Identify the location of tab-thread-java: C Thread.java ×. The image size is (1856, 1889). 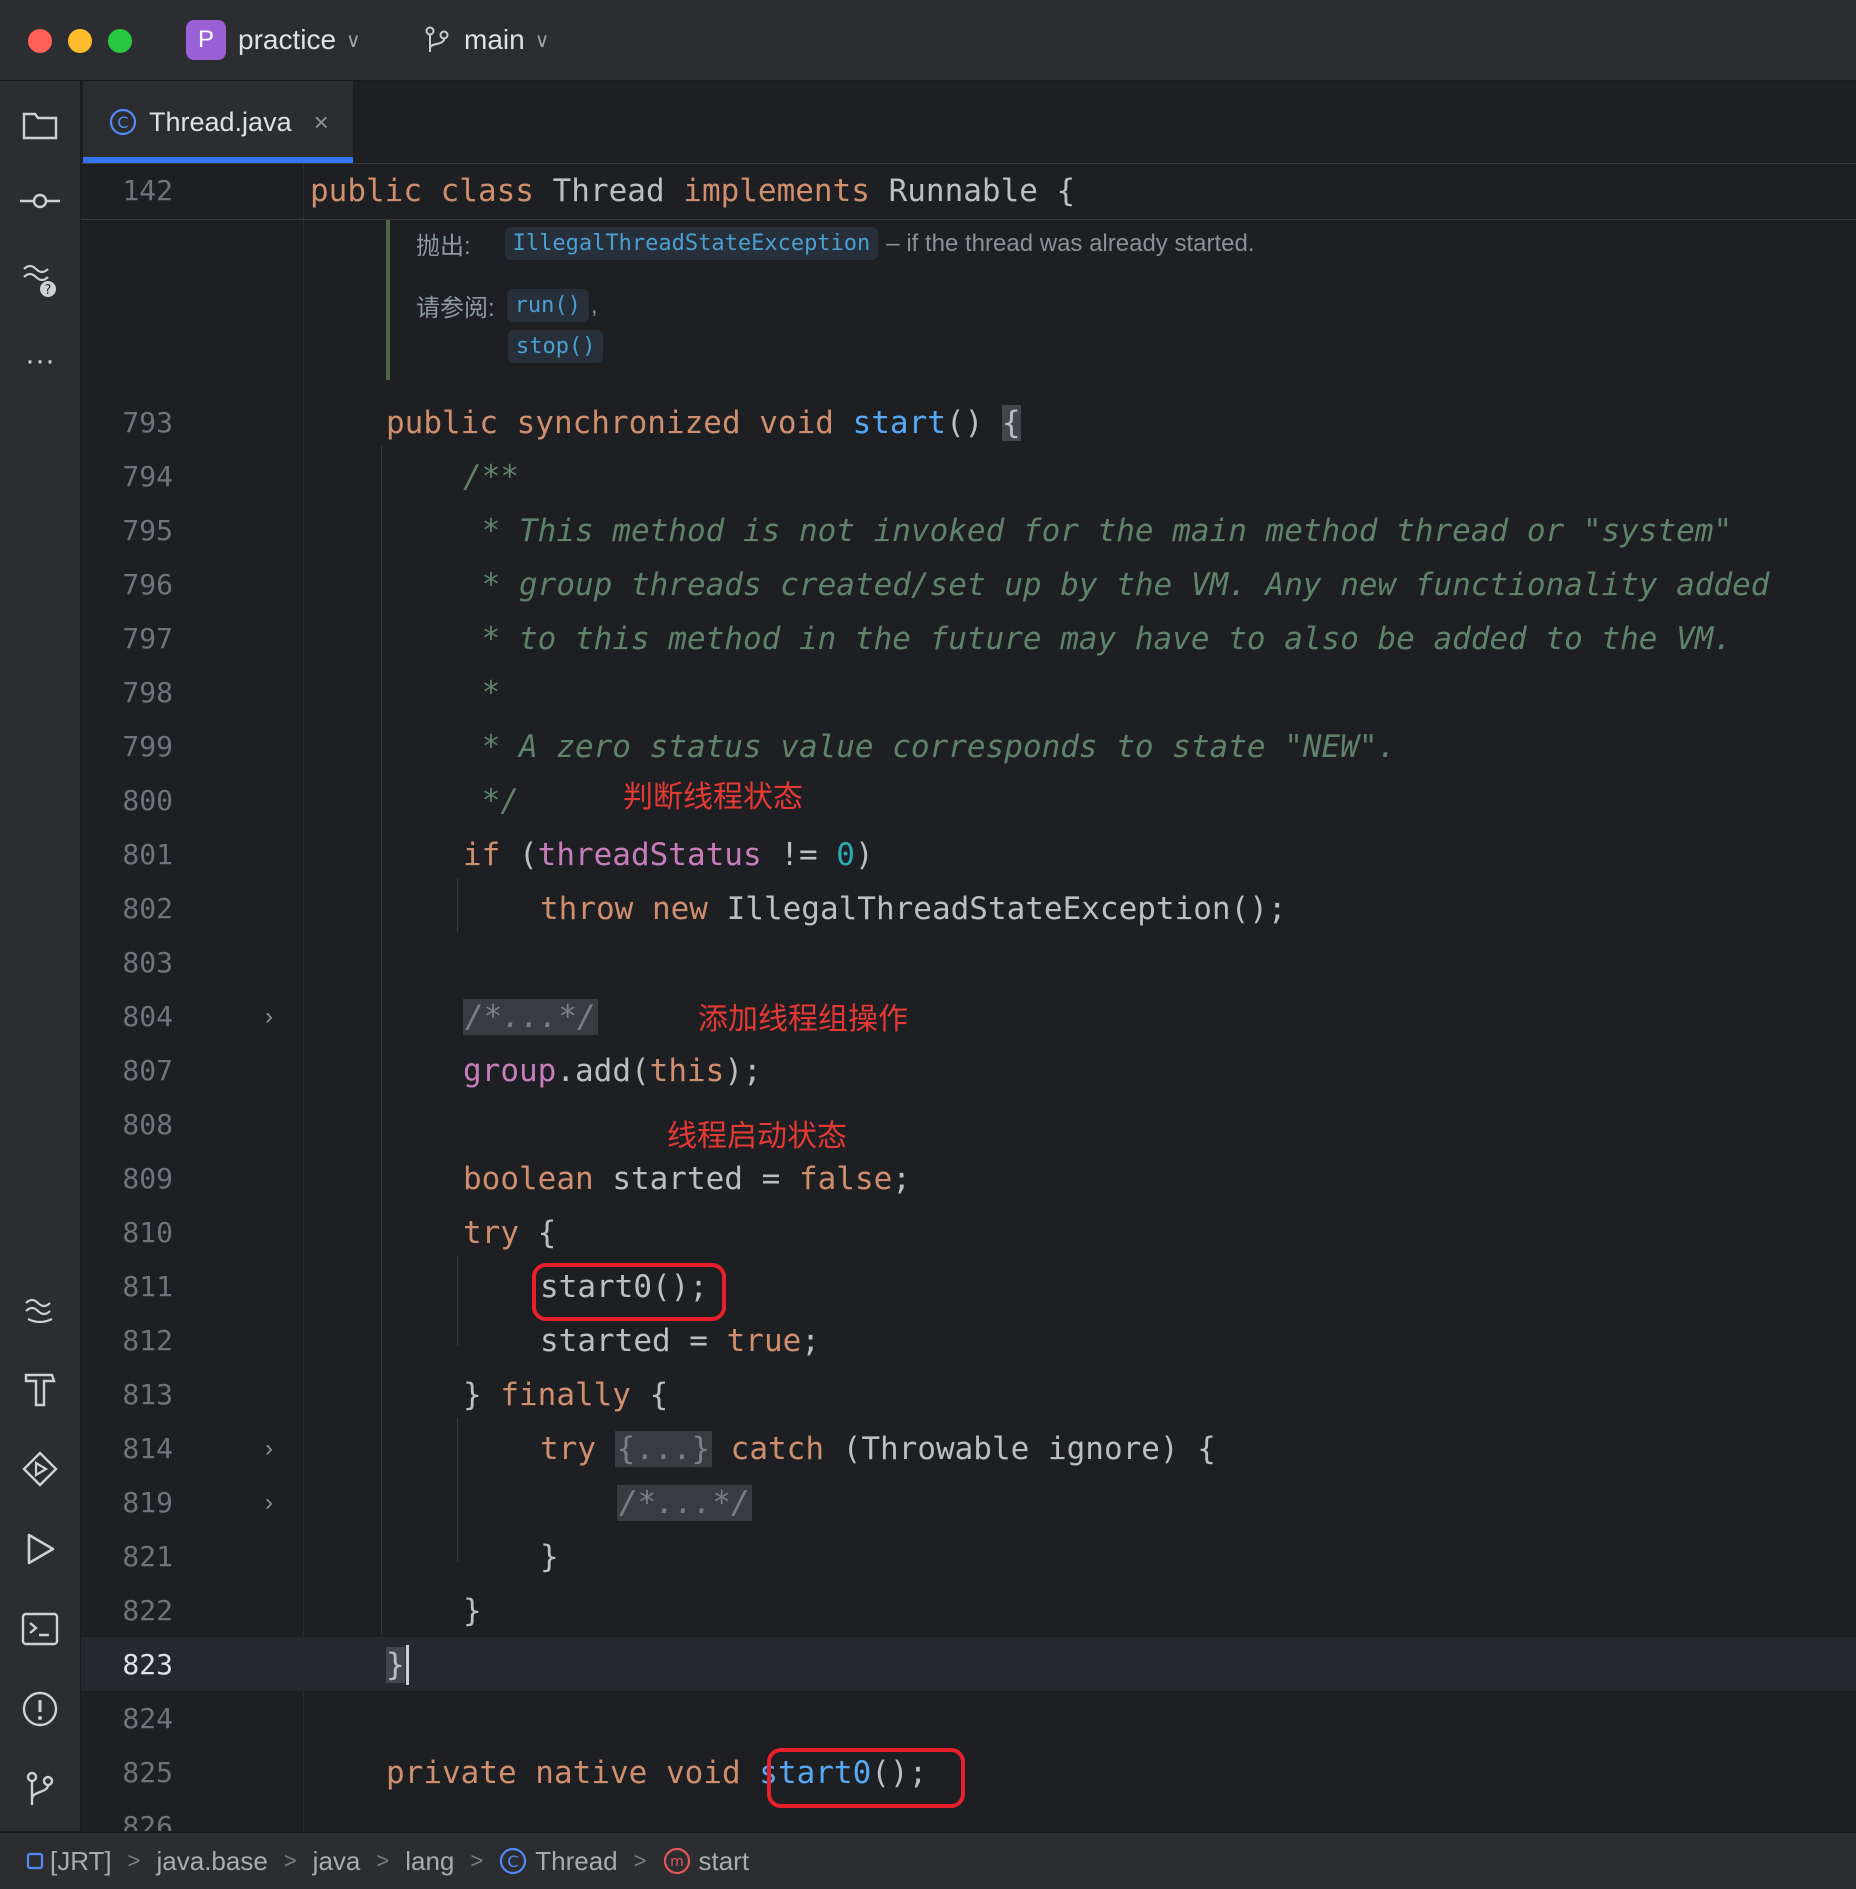
(218, 122).